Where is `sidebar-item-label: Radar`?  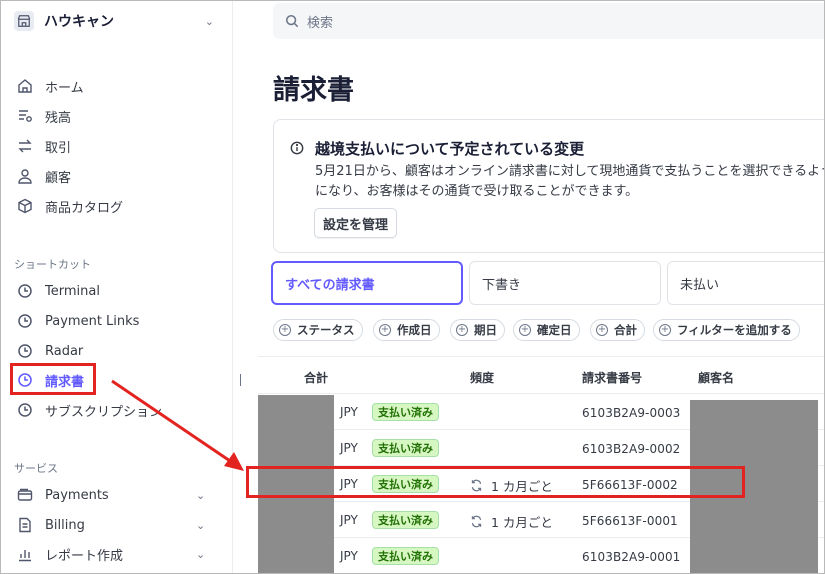
sidebar-item-label: Radar is located at coordinates (64, 351).